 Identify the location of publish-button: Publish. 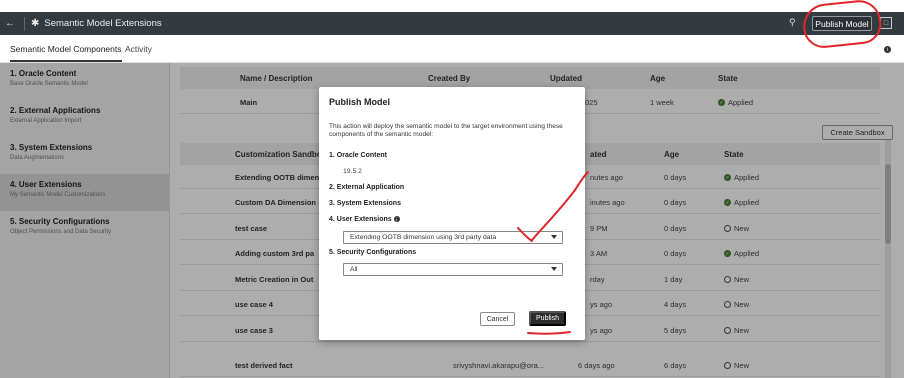
(547, 318).